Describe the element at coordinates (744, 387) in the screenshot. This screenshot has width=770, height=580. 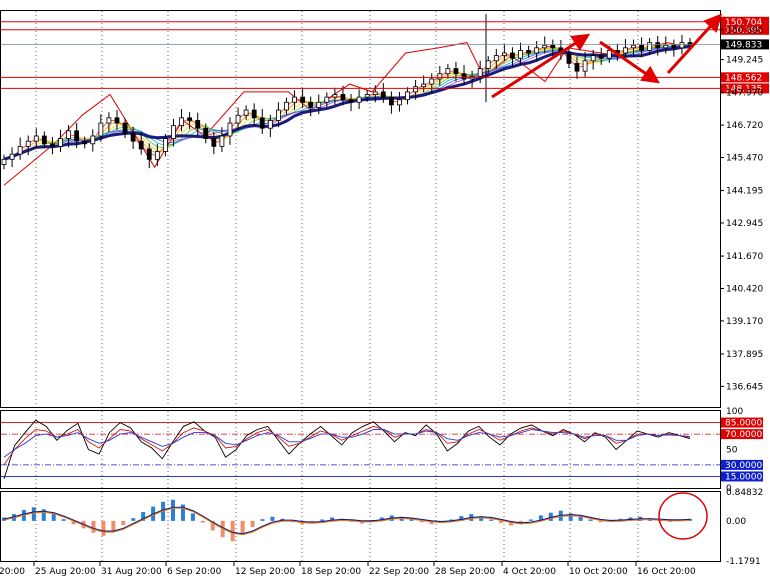
I see `price-tick-label: 136.645` at that location.